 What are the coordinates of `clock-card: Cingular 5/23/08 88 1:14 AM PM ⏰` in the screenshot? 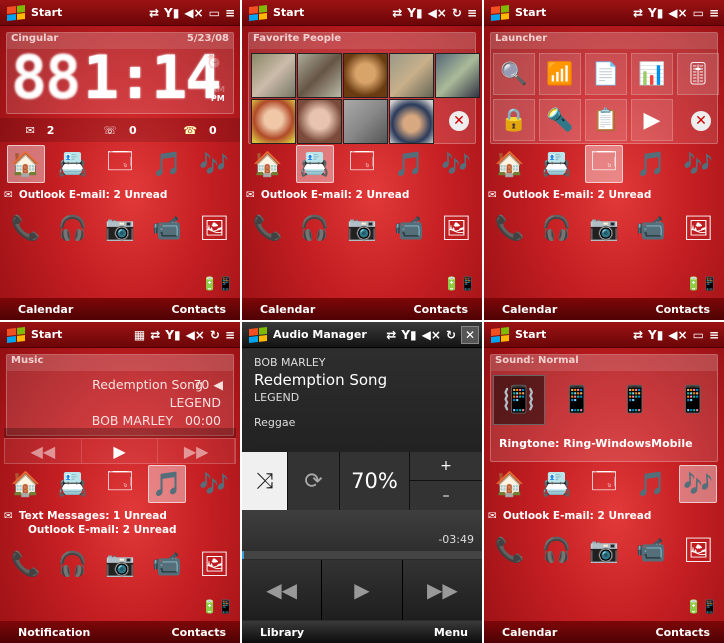 It's located at (120, 73).